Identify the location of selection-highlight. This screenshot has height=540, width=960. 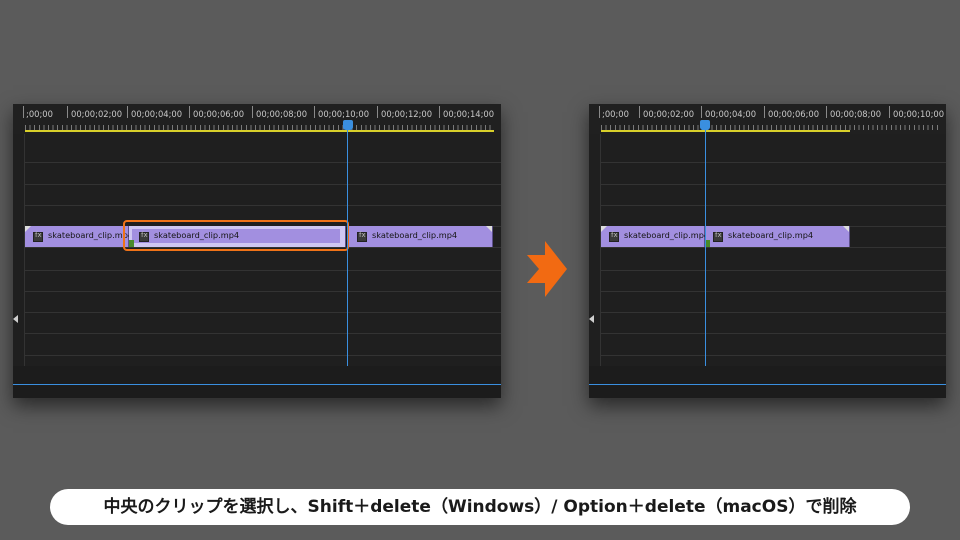
(236, 235).